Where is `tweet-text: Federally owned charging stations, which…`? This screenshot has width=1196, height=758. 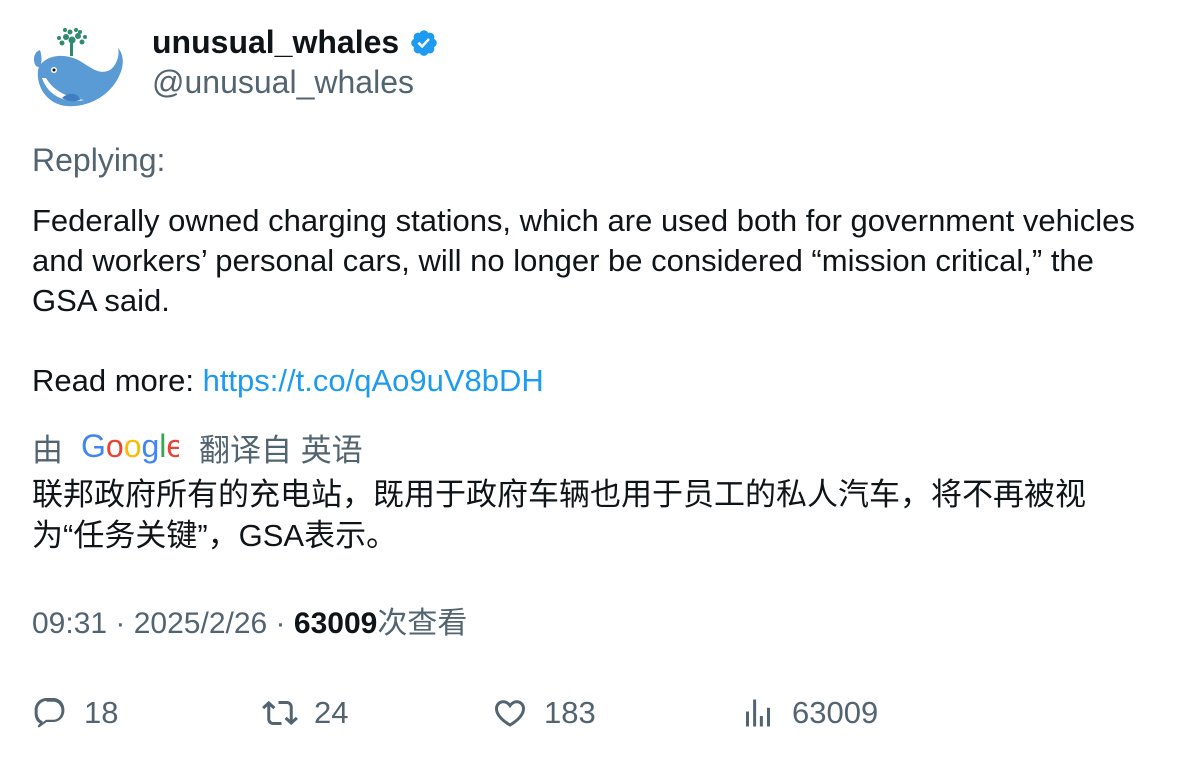 tweet-text: Federally owned charging stations, which… is located at coordinates (583, 260).